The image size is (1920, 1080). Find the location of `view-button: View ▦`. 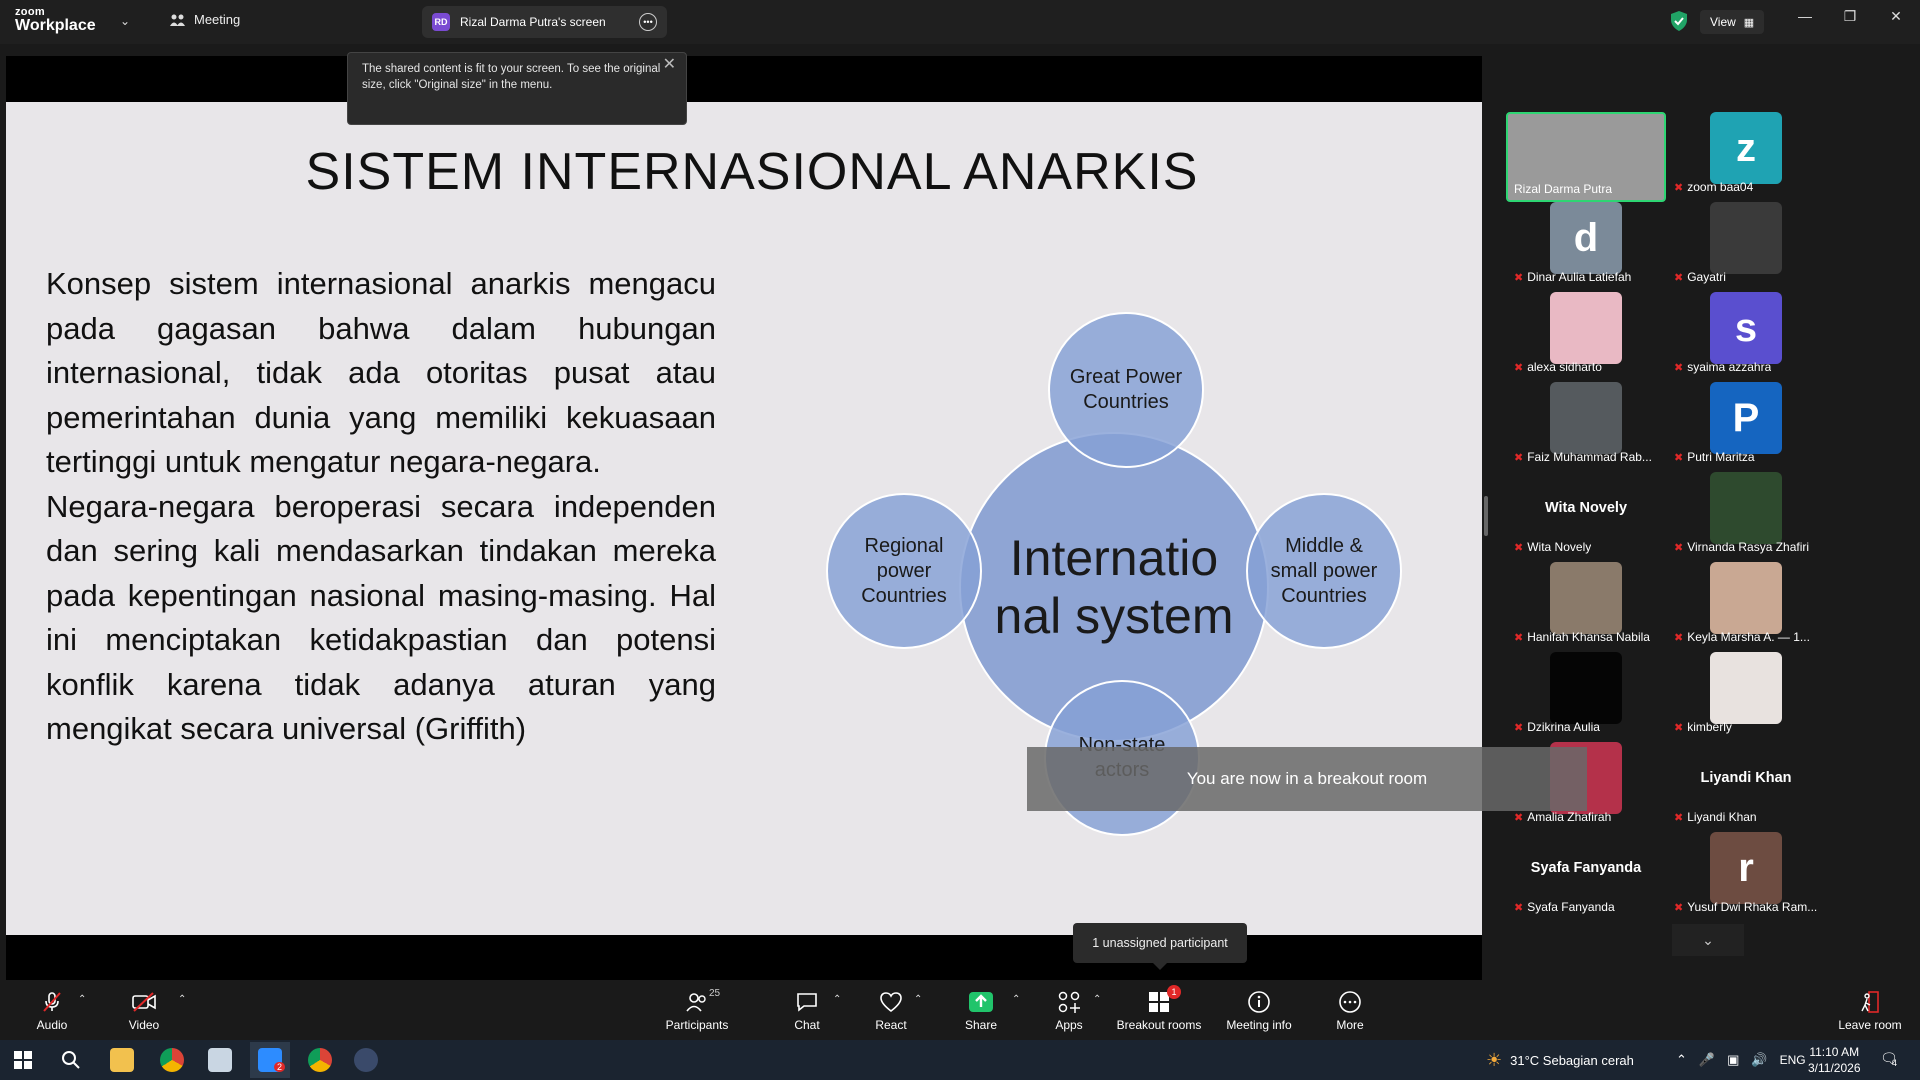

view-button: View ▦ is located at coordinates (1732, 22).